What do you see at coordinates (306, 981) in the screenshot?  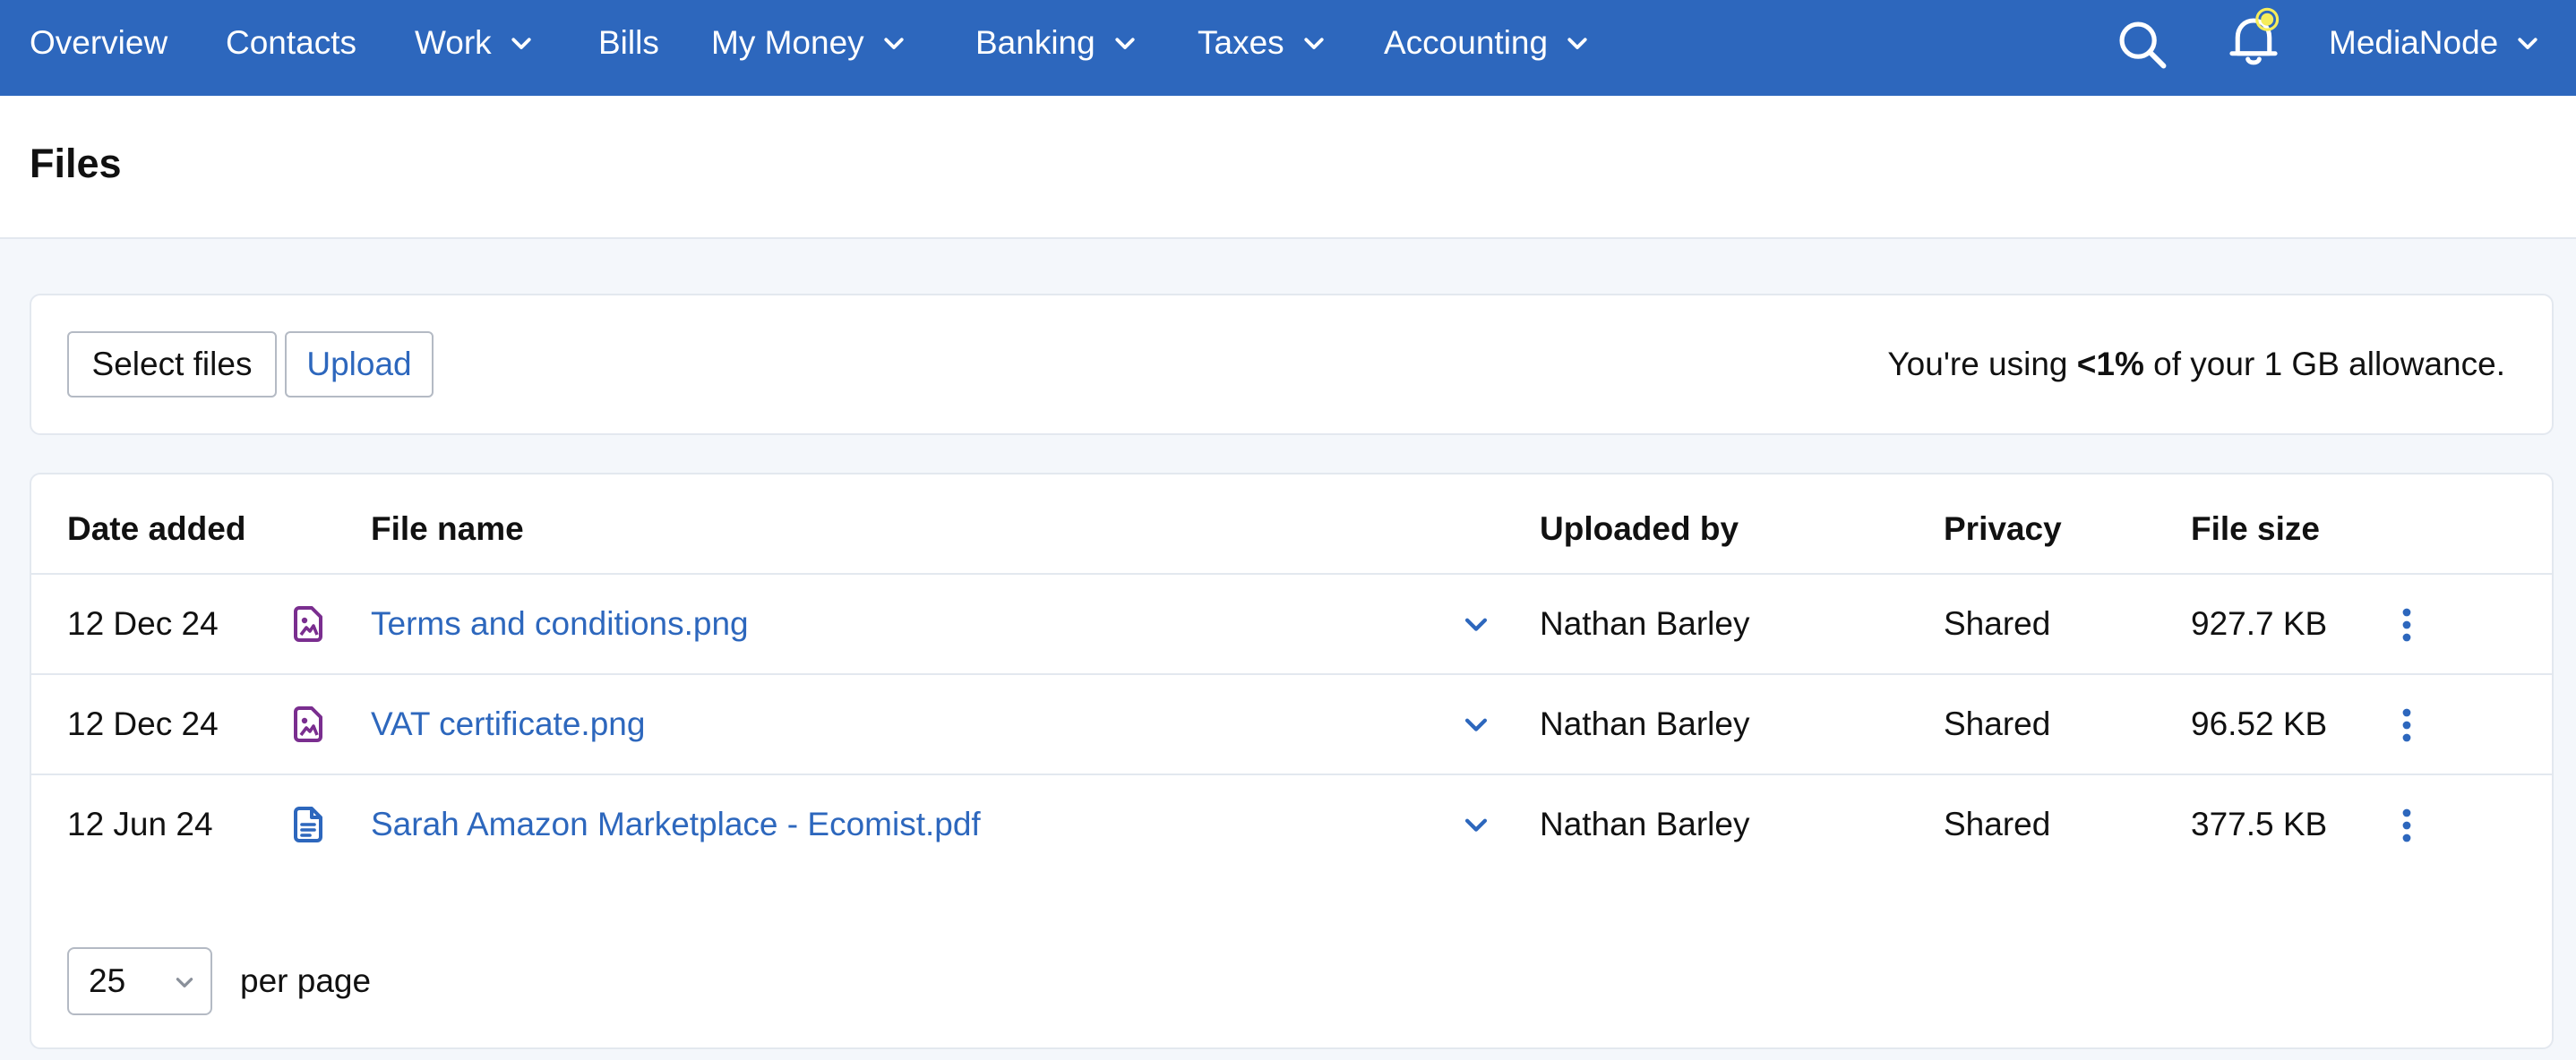 I see `per-page-label: per page` at bounding box center [306, 981].